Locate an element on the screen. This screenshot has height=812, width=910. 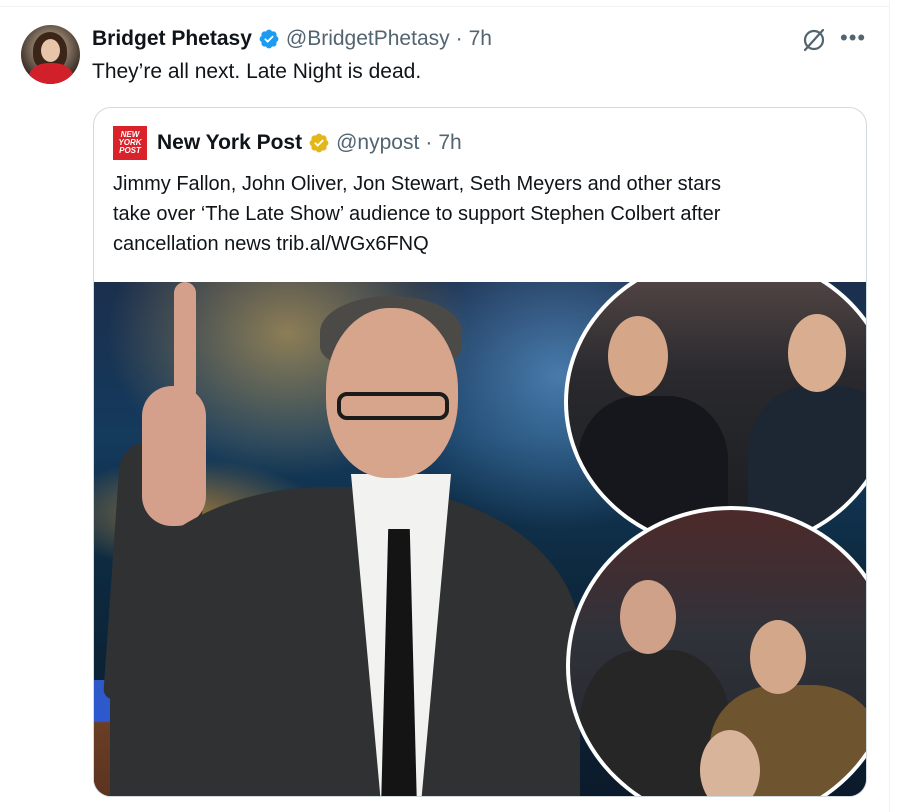
quote-author-handle: @nypost is located at coordinates (377, 143).